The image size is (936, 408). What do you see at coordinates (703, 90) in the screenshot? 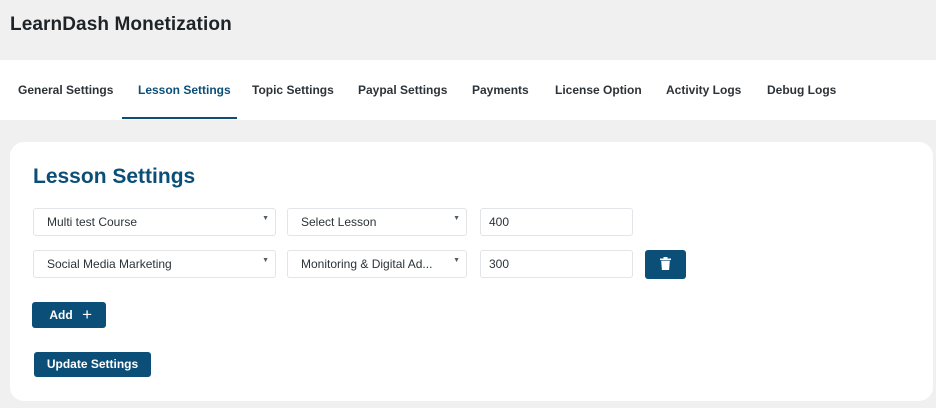
I see `tab-activity-logs: Activity Logs` at bounding box center [703, 90].